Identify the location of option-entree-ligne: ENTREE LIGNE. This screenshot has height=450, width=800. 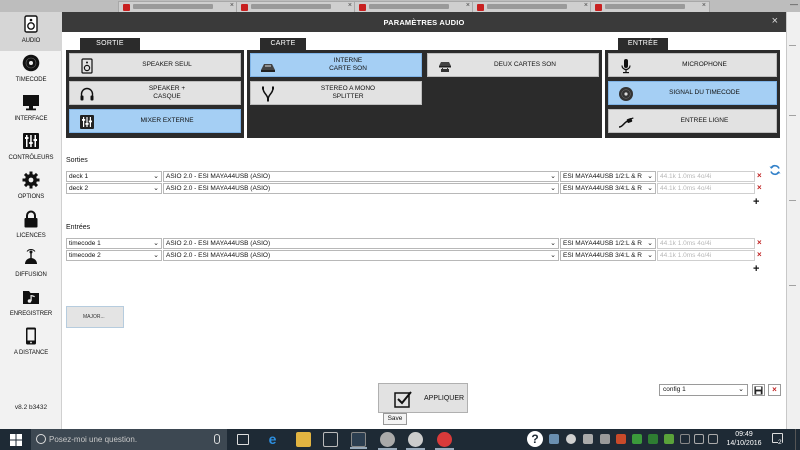
(692, 121).